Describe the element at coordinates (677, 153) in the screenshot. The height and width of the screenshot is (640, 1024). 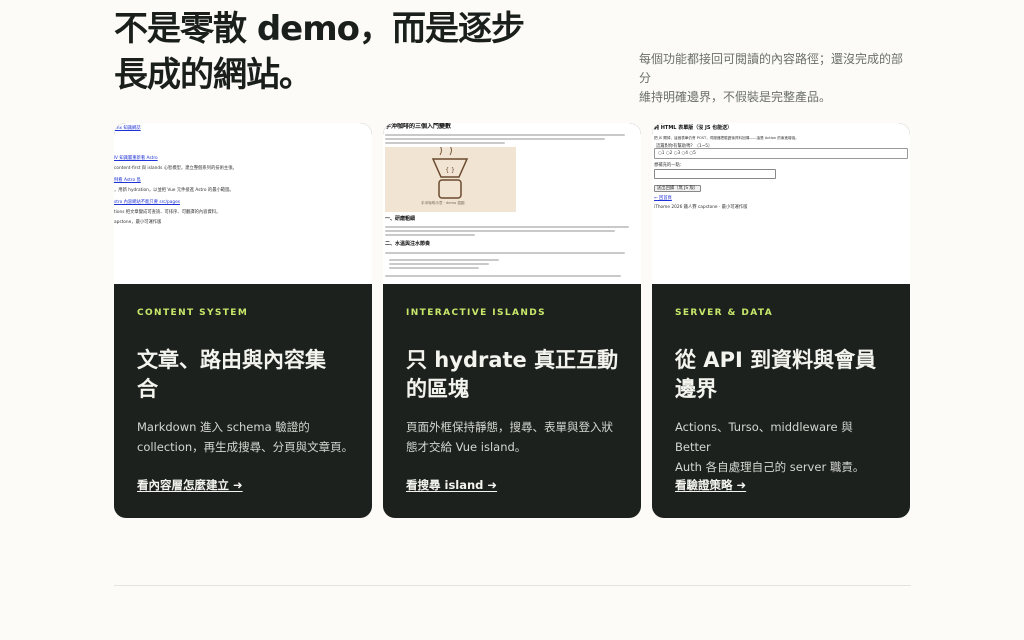
I see `rating-options: ○1 ○2 ○3 ○4 ○5` at that location.